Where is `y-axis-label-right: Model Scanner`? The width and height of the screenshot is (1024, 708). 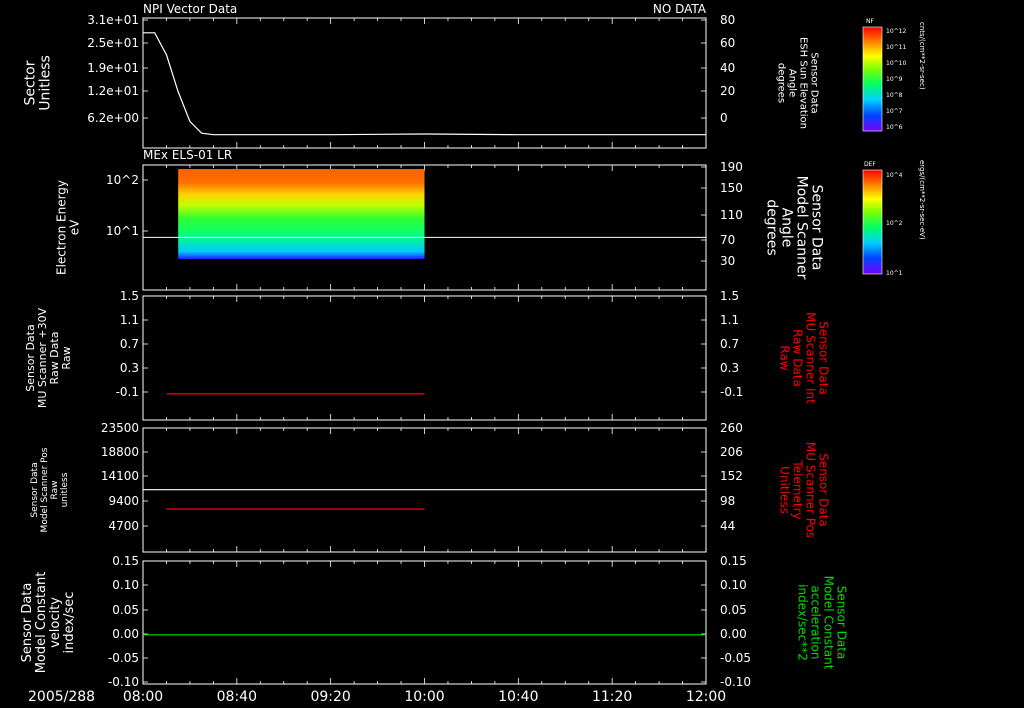
y-axis-label-right: Model Scanner is located at coordinates (802, 228).